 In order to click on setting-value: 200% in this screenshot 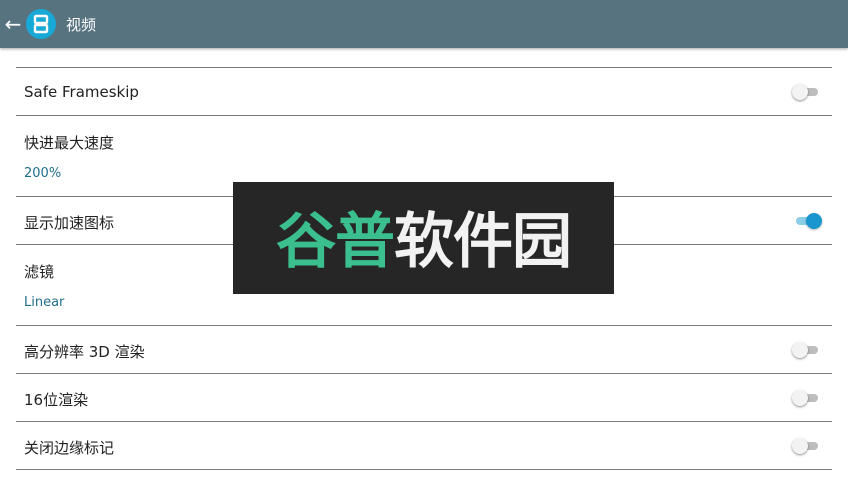, I will do `click(43, 173)`.